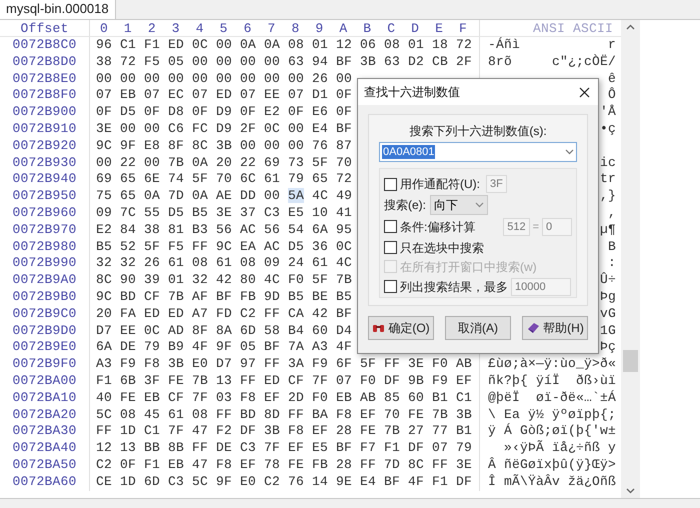 This screenshot has width=700, height=508. What do you see at coordinates (608, 314) in the screenshot?
I see `ascii-text: vG` at bounding box center [608, 314].